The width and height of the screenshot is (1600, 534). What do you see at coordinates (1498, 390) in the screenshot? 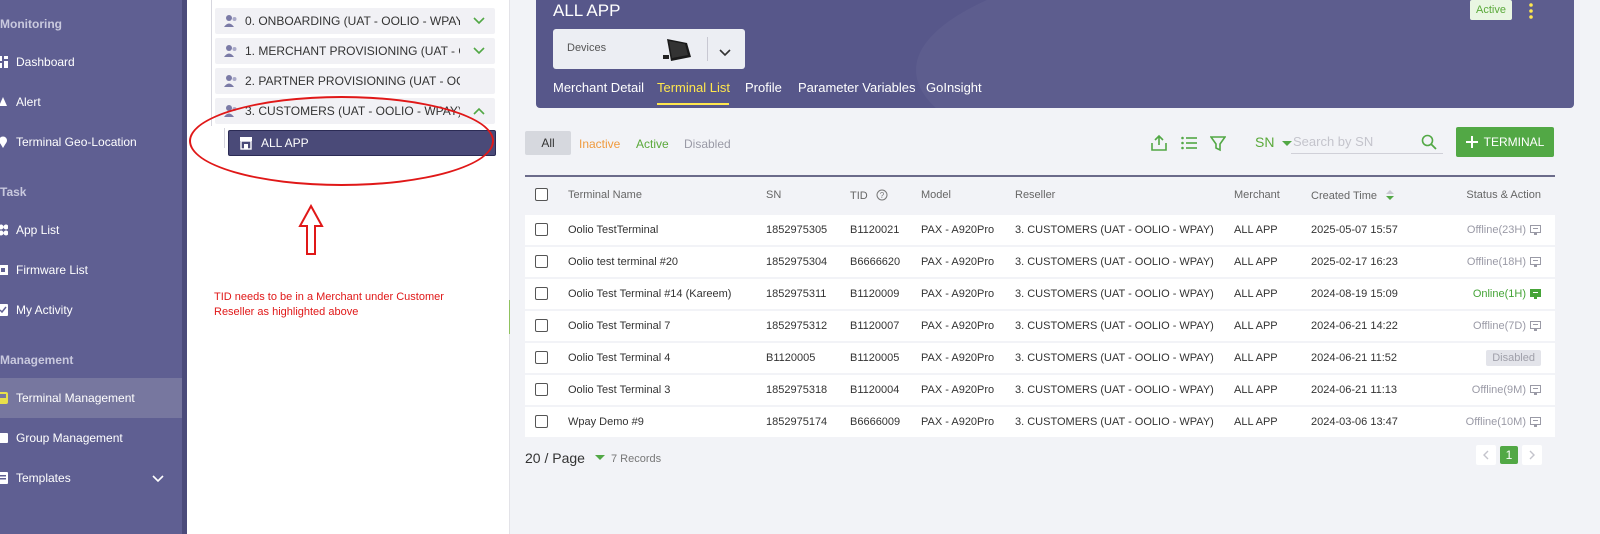
I see `status-text: Offline(9M)` at bounding box center [1498, 390].